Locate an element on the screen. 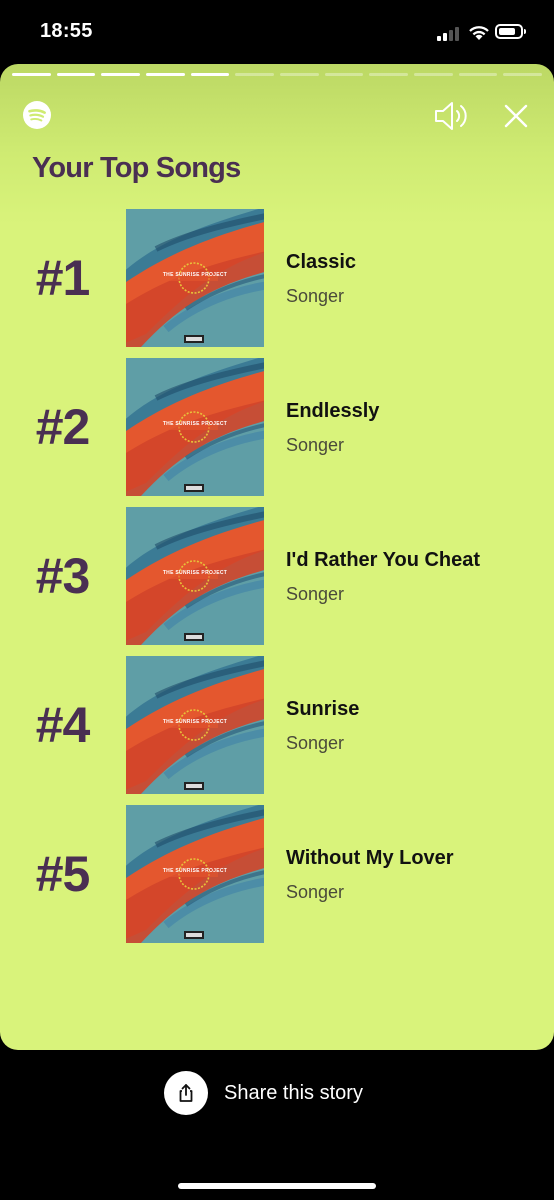 Image resolution: width=554 pixels, height=1200 pixels. song-title: Sunrise is located at coordinates (323, 709).